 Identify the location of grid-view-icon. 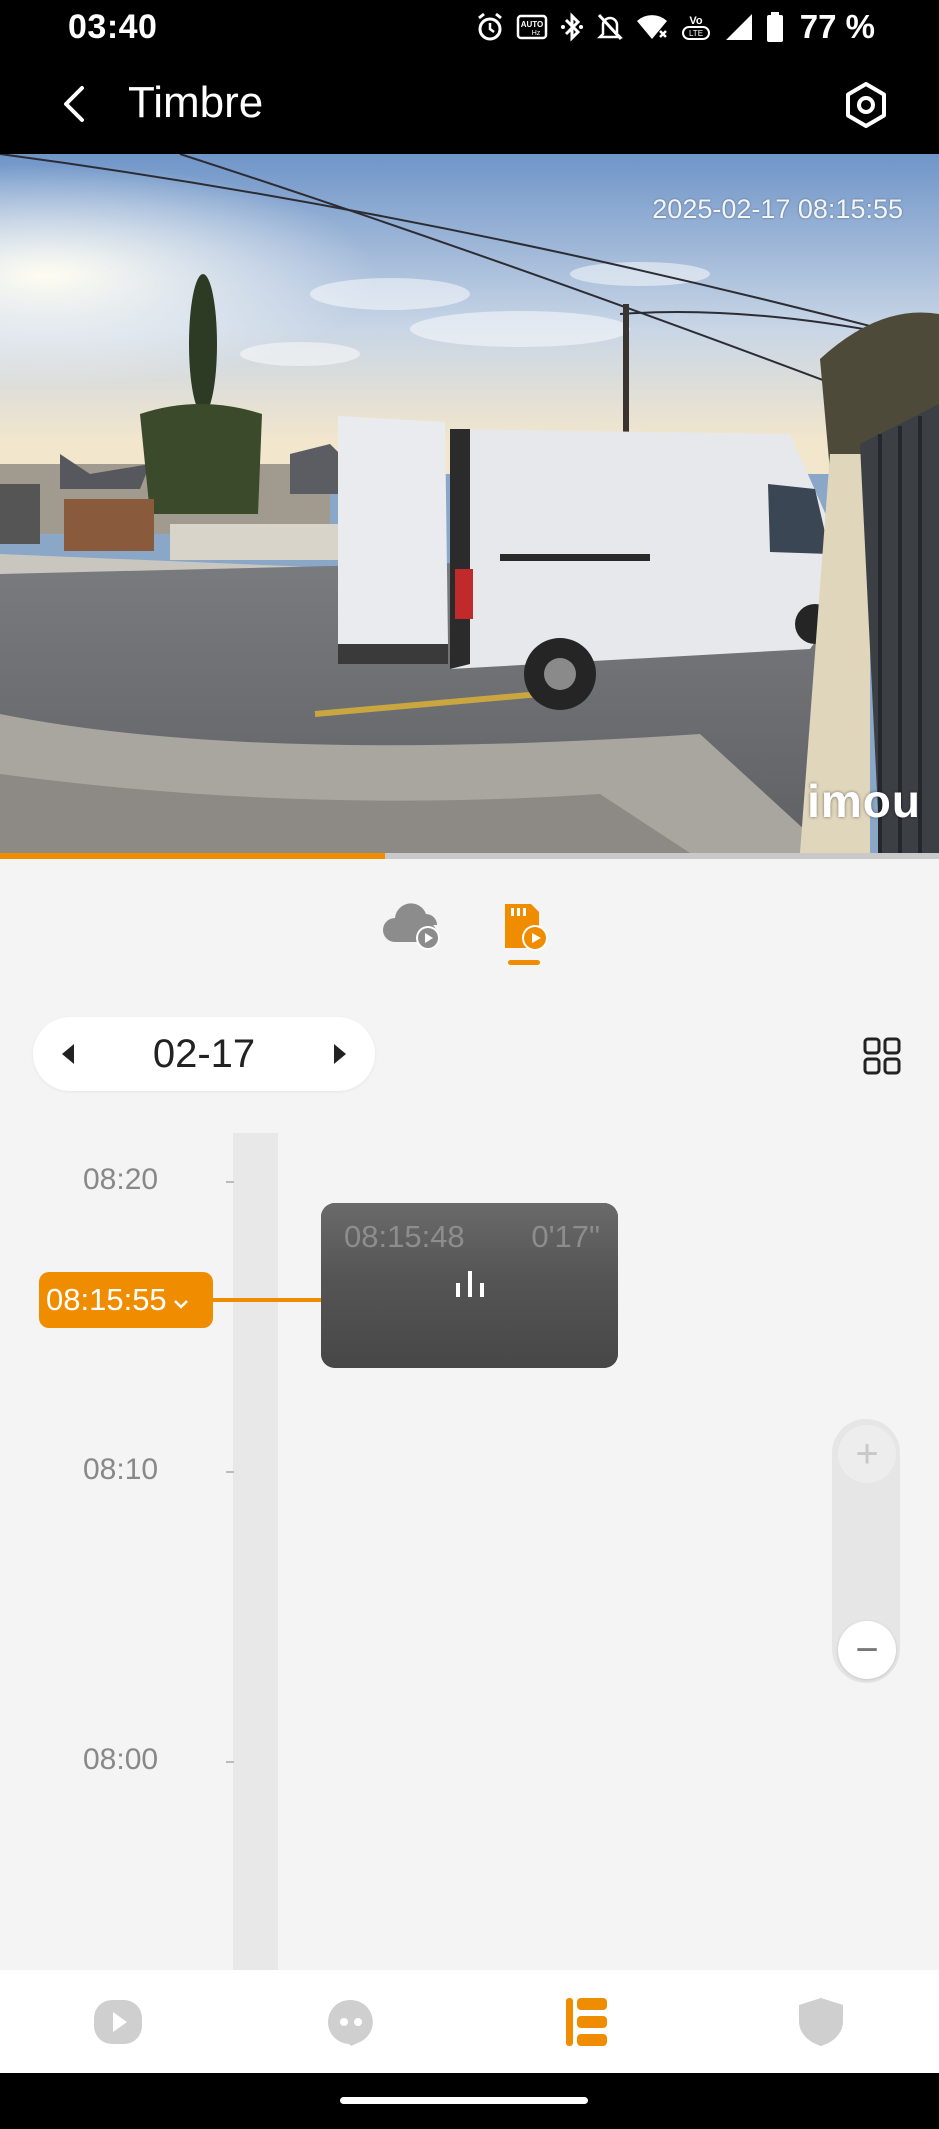
(882, 1056).